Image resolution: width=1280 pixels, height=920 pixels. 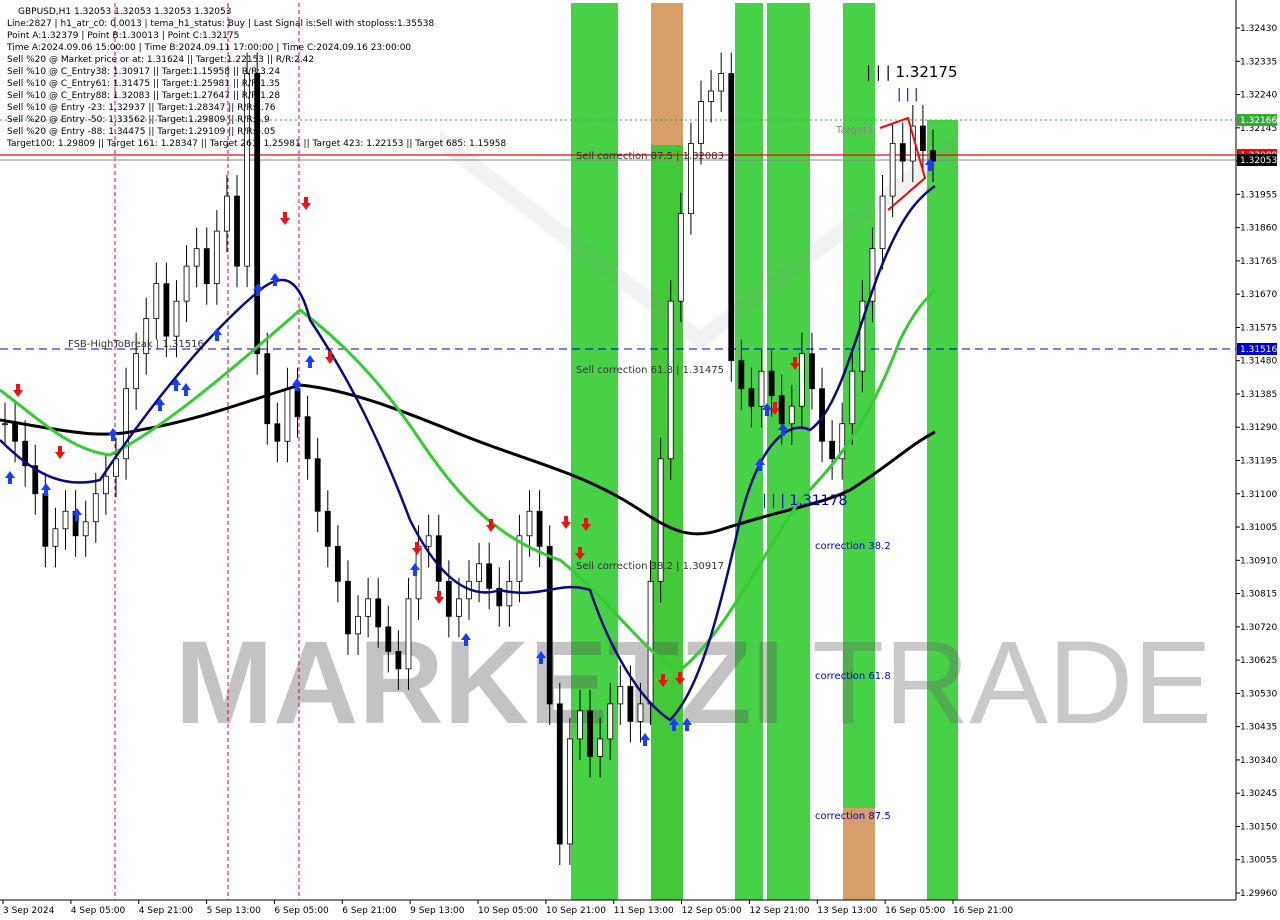 What do you see at coordinates (853, 676) in the screenshot?
I see `correction-618-label: correction 61.8` at bounding box center [853, 676].